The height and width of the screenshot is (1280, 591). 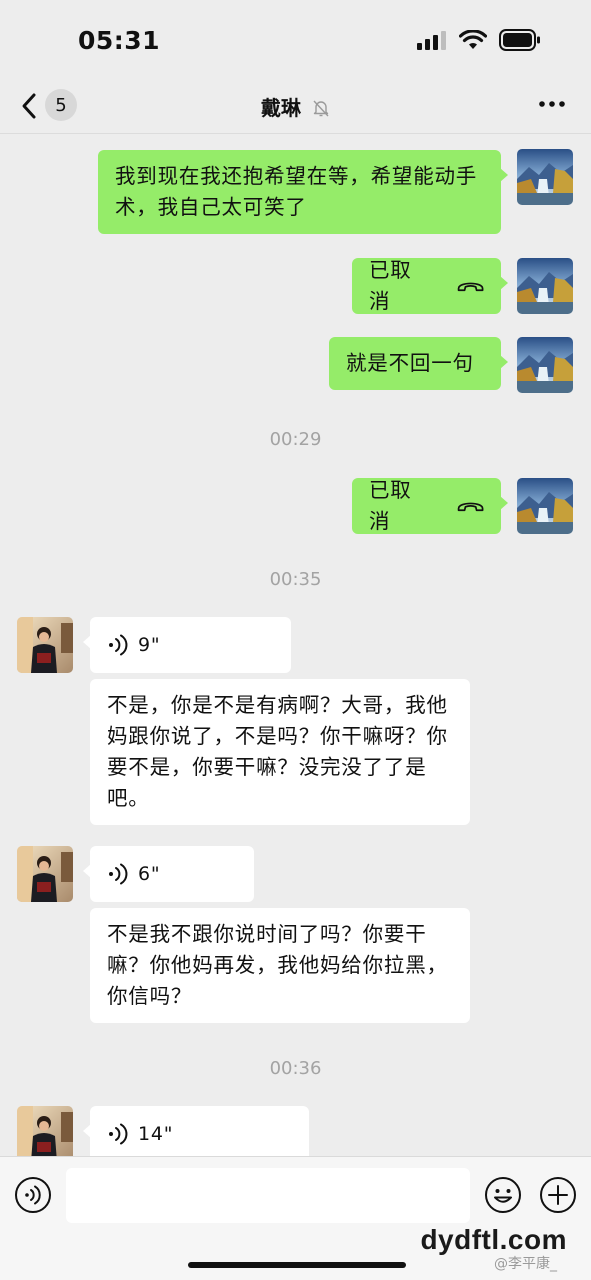 What do you see at coordinates (149, 873) in the screenshot?
I see `voice-duration: 6"` at bounding box center [149, 873].